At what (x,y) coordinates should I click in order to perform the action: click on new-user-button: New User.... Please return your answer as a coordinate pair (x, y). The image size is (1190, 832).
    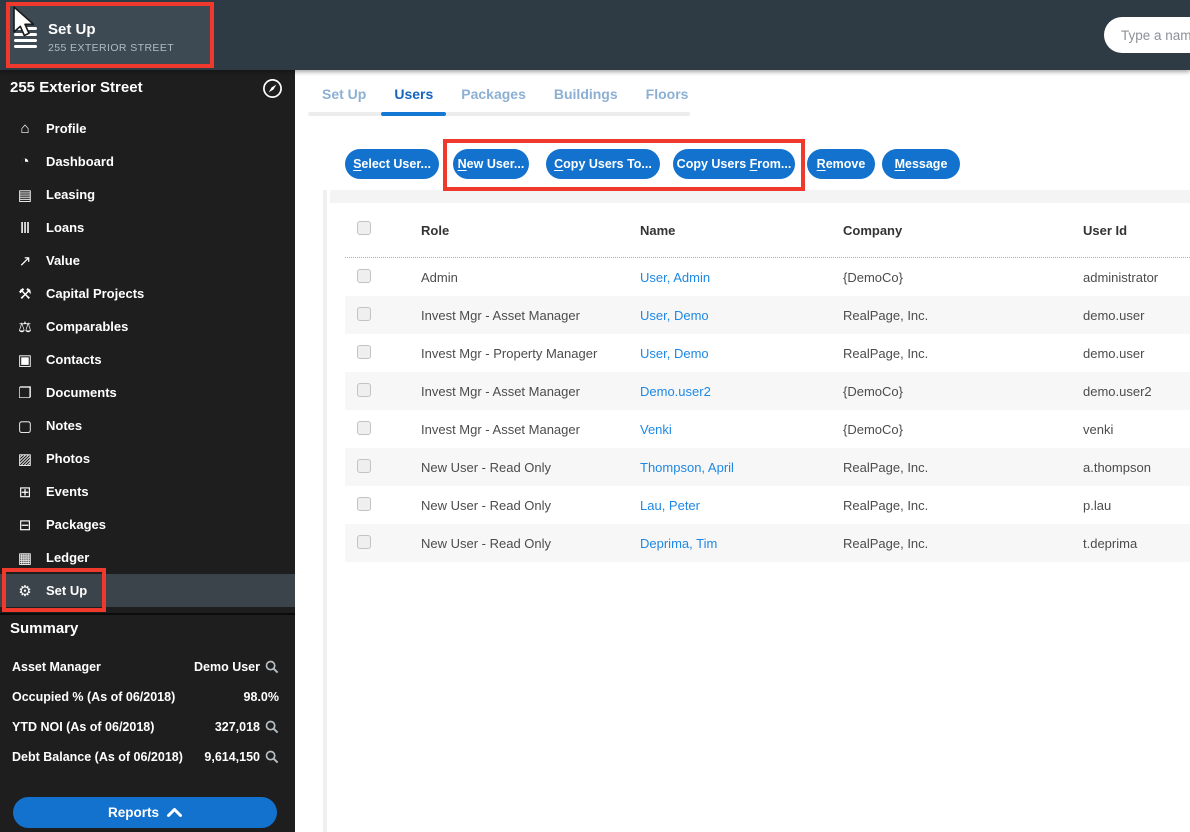
    Looking at the image, I should click on (491, 164).